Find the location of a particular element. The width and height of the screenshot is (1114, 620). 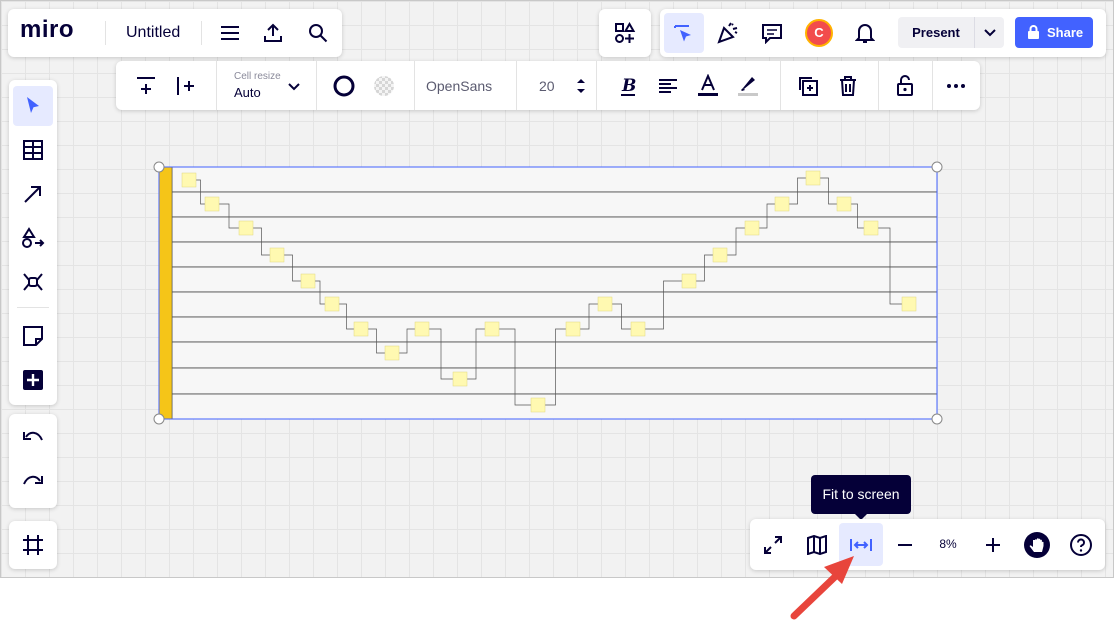

row-header-column is located at coordinates (165, 293).